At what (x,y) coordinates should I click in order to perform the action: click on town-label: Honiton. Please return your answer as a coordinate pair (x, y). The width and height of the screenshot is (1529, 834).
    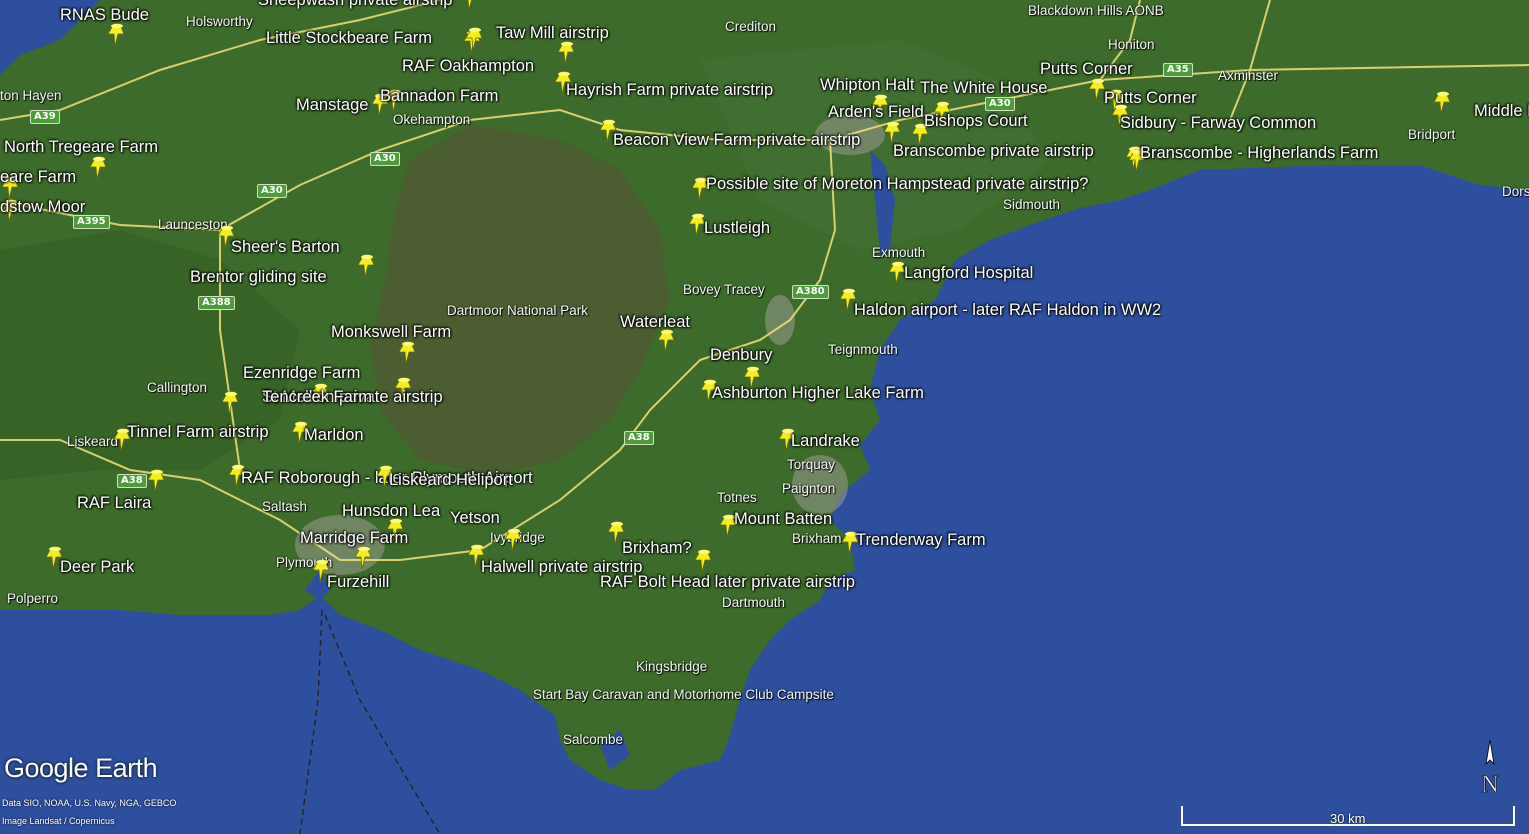
    Looking at the image, I should click on (1131, 44).